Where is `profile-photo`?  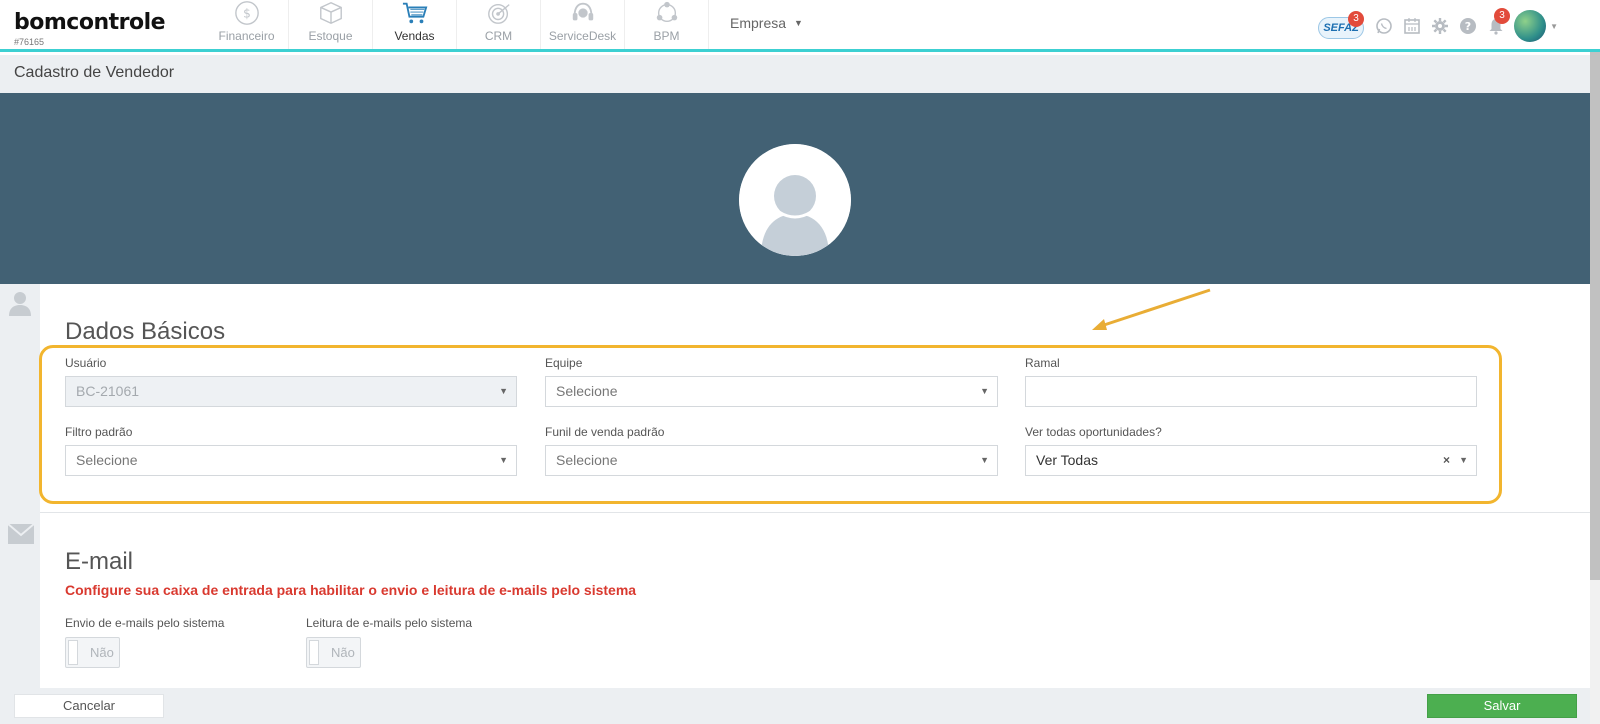 profile-photo is located at coordinates (795, 200).